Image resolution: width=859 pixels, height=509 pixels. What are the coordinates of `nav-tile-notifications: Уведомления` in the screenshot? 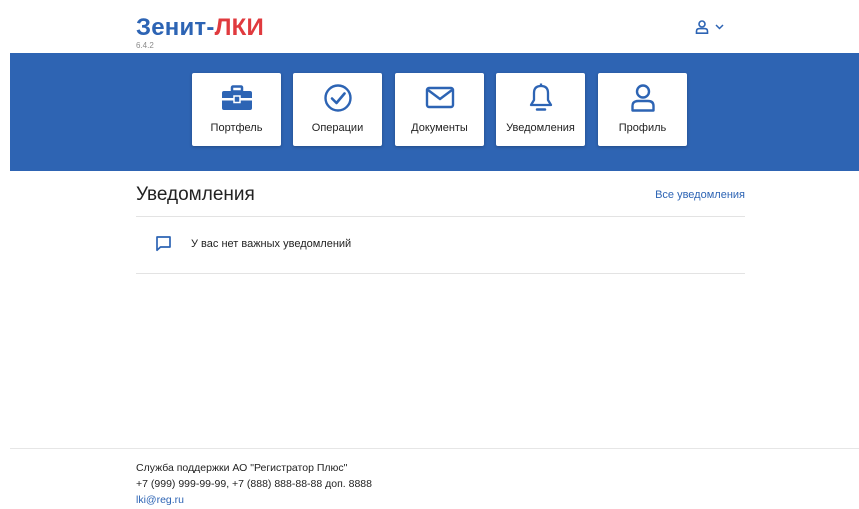 It's located at (540, 109).